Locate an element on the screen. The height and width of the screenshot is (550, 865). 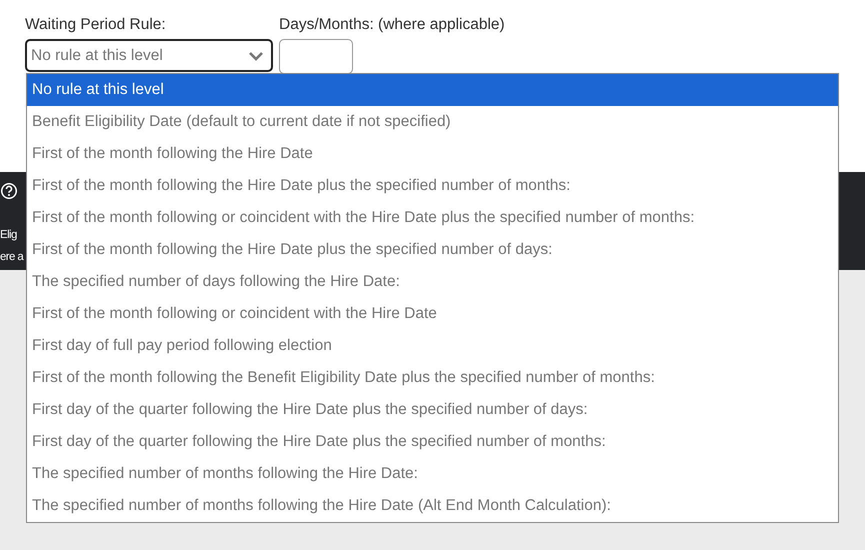
days-input is located at coordinates (316, 56).